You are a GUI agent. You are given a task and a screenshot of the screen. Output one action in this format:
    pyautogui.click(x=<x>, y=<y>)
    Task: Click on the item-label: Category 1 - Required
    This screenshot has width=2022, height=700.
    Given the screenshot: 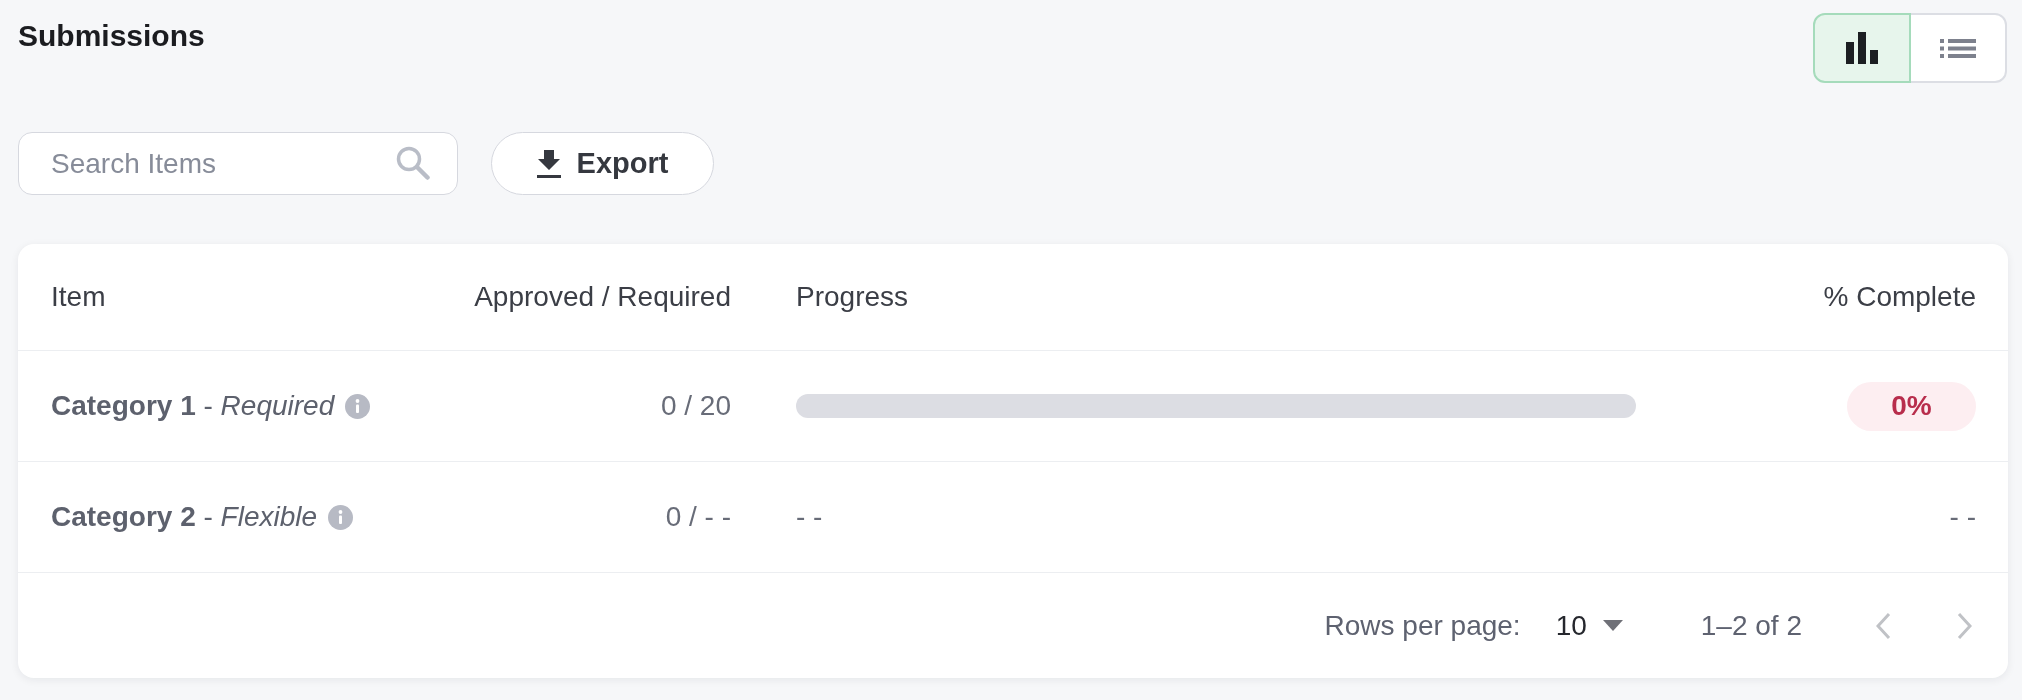 What is the action you would take?
    pyautogui.click(x=193, y=406)
    